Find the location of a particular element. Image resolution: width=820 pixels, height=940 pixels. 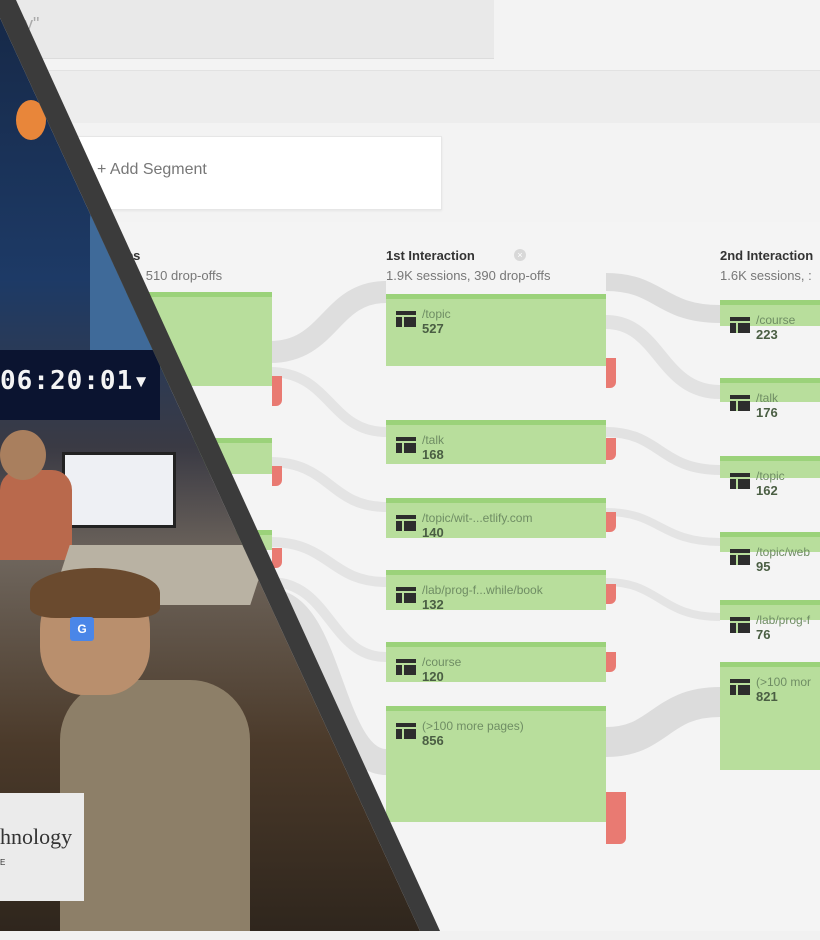

flow-node: /course 223 is located at coordinates (770, 321).